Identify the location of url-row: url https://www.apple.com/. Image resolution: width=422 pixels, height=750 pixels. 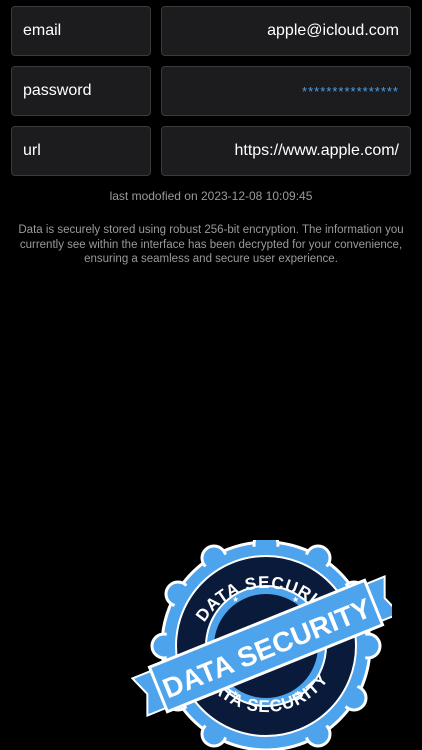
(211, 151).